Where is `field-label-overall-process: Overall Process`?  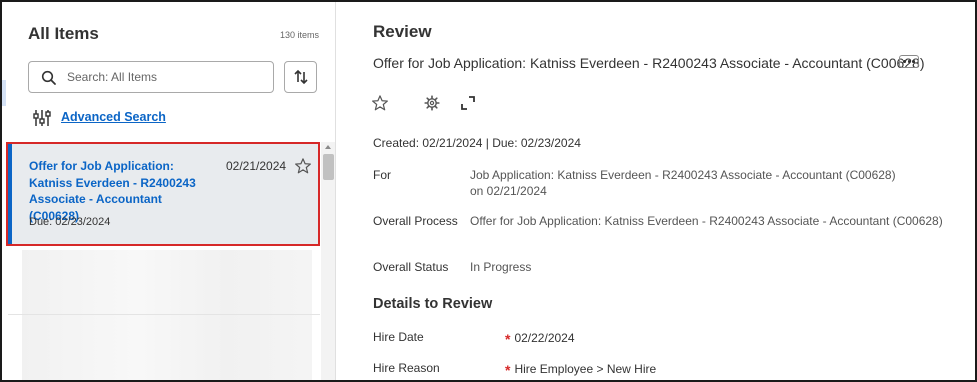 field-label-overall-process: Overall Process is located at coordinates (415, 221).